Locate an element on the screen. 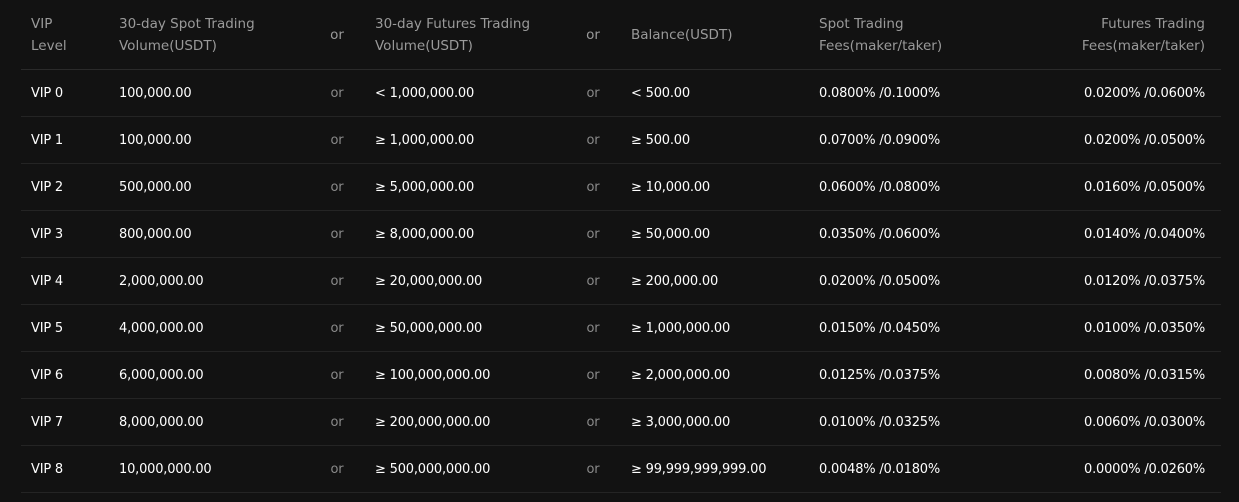 The image size is (1239, 502). header-futures-fees-line-1: Futures Trading is located at coordinates (1153, 23).